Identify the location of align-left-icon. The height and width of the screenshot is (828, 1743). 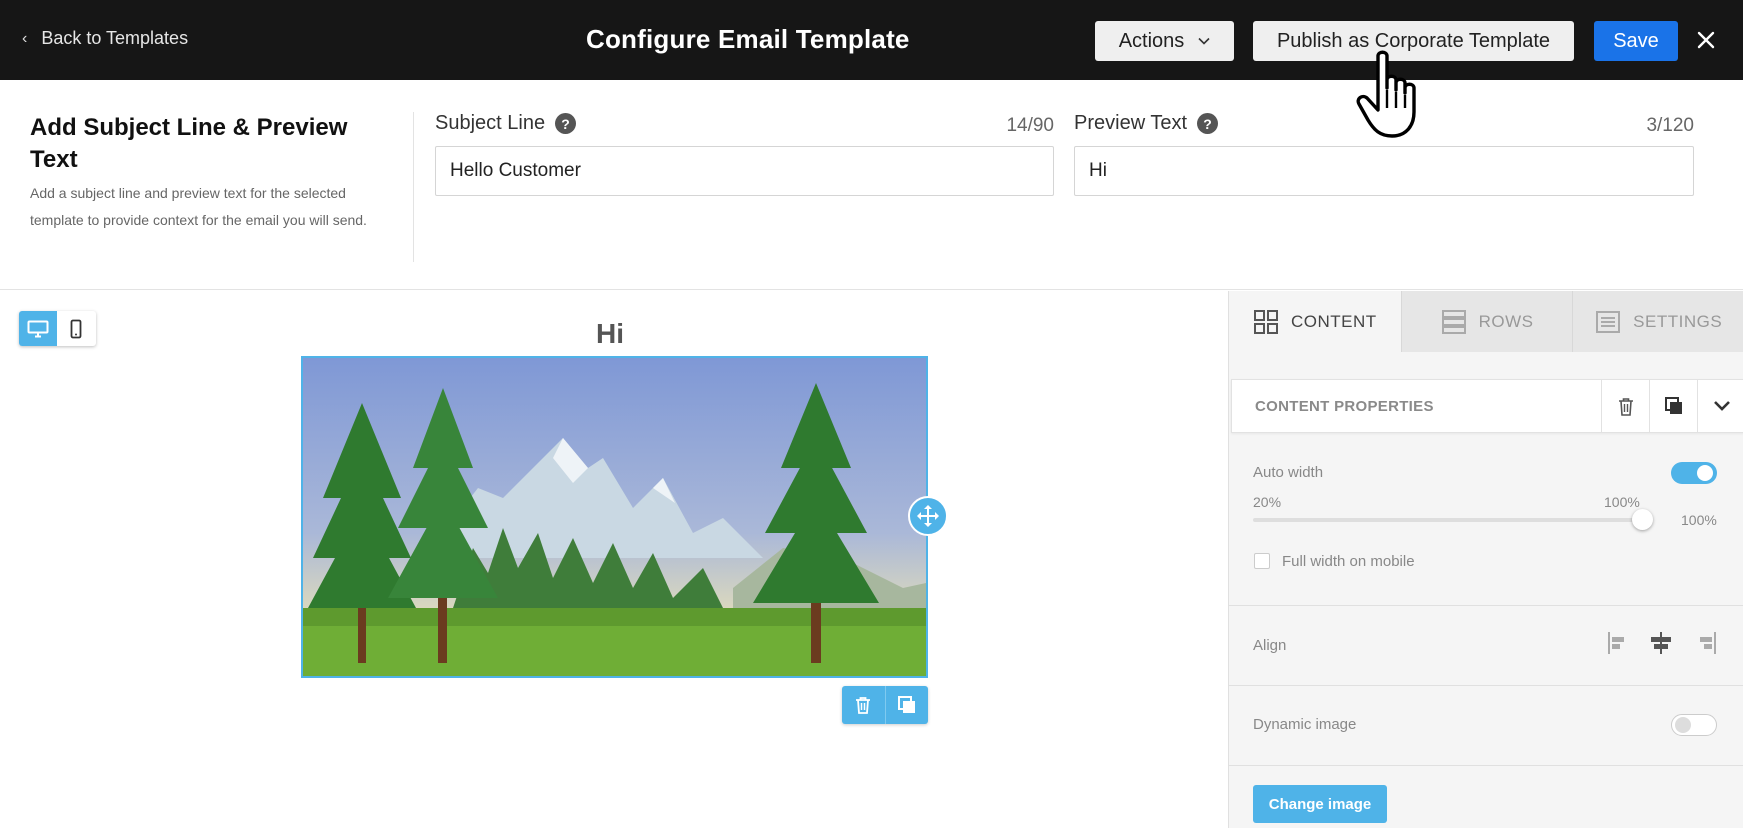
(1619, 643).